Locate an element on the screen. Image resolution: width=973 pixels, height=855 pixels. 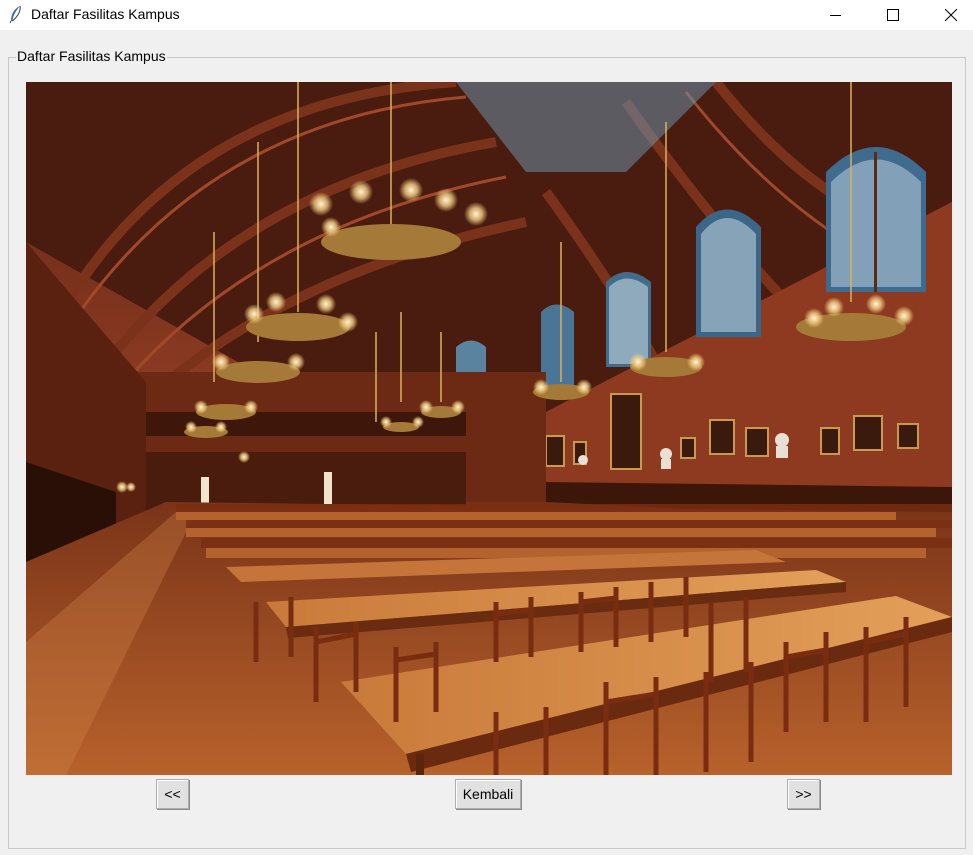
window-title: Daftar Fasilitas Kampus is located at coordinates (105, 14).